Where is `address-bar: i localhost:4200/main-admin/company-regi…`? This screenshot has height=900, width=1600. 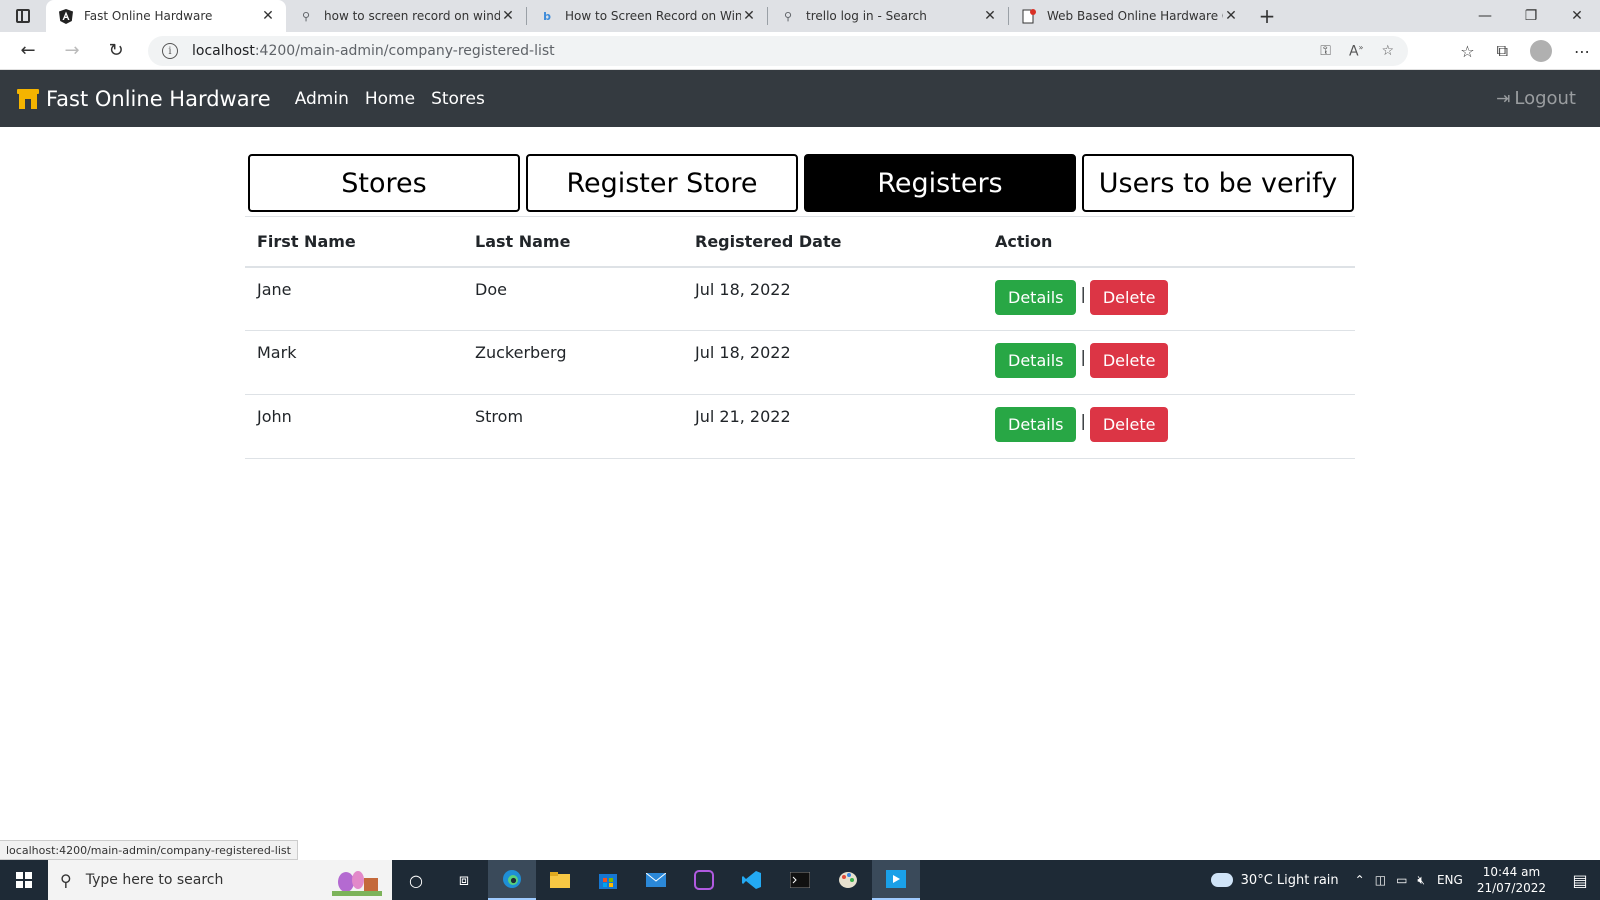 address-bar: i localhost:4200/main-admin/company-regi… is located at coordinates (778, 51).